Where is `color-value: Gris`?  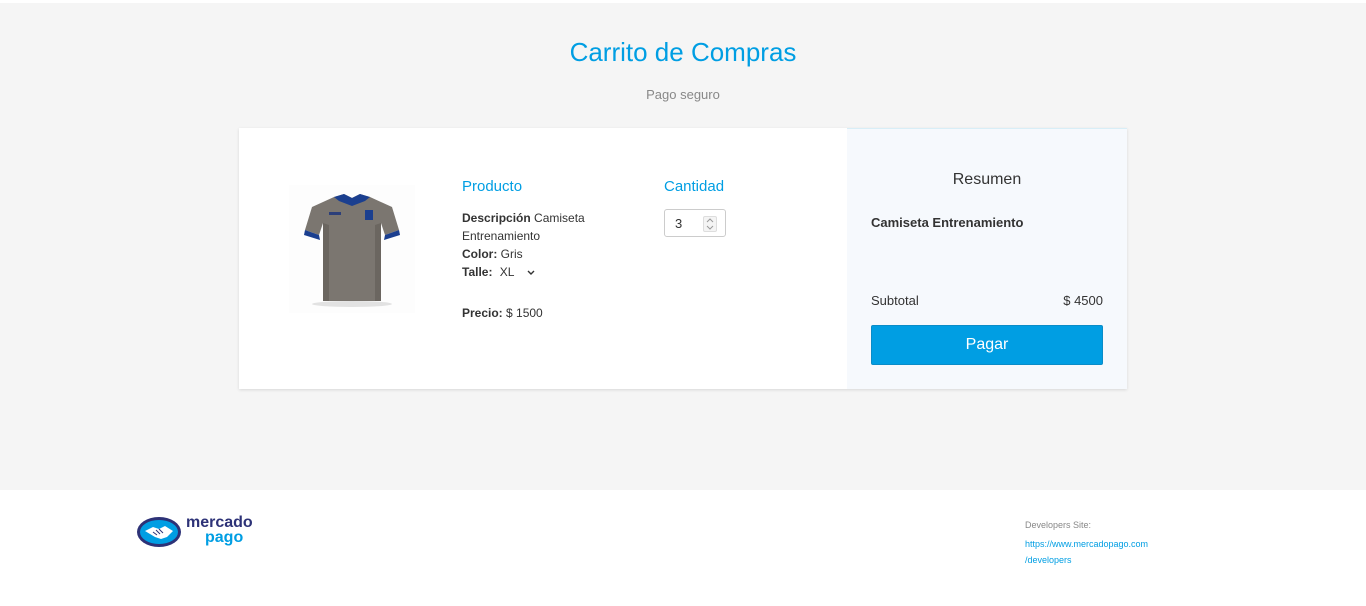
color-value: Gris is located at coordinates (511, 254).